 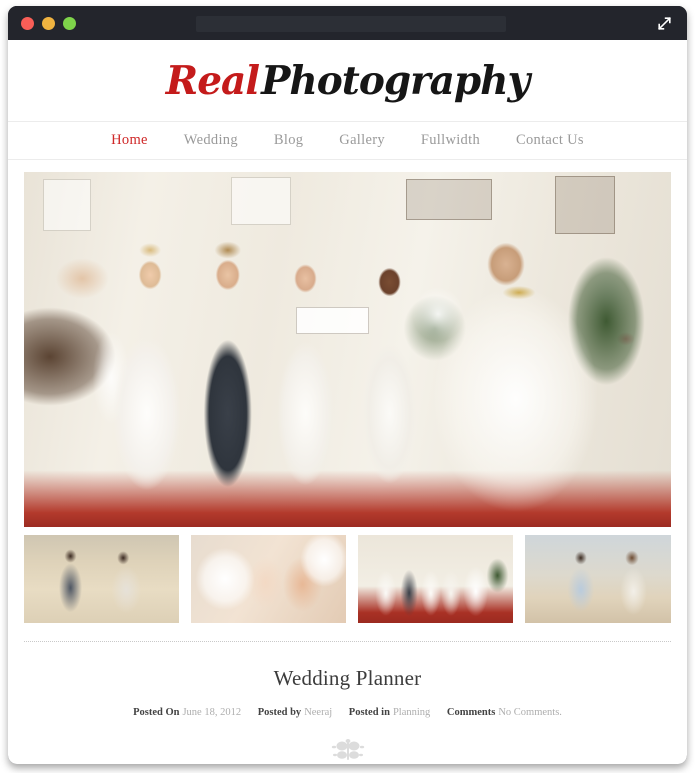 I want to click on close-button, so click(x=27, y=23).